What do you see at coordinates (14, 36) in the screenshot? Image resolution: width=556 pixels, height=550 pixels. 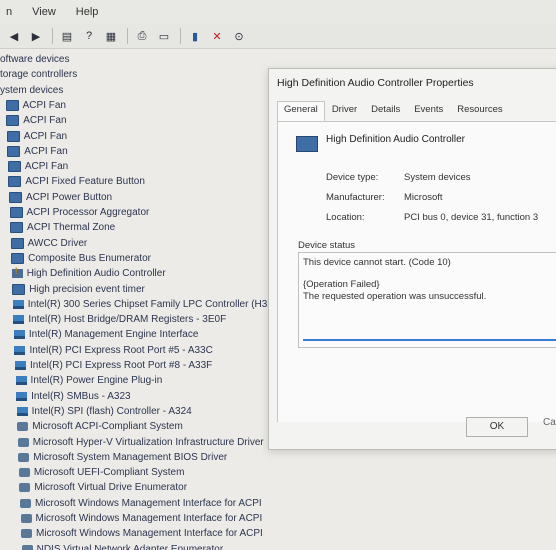 I see `back-icon: ◀` at bounding box center [14, 36].